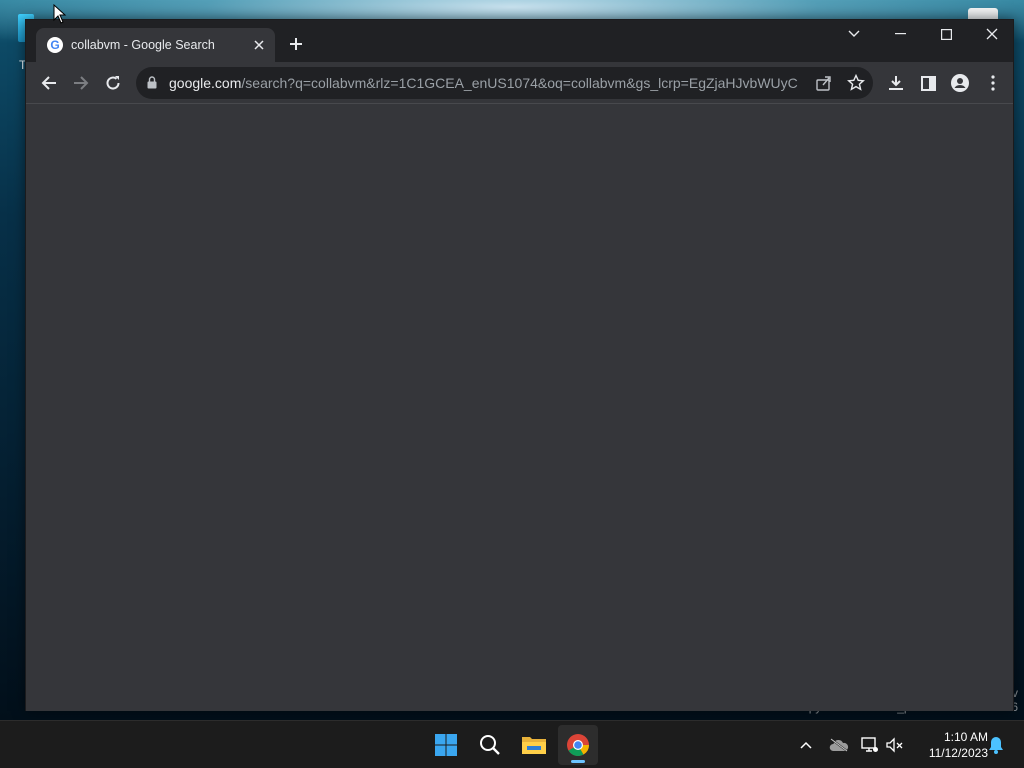 Image resolution: width=1024 pixels, height=768 pixels. I want to click on cloud-offline-icon, so click(839, 745).